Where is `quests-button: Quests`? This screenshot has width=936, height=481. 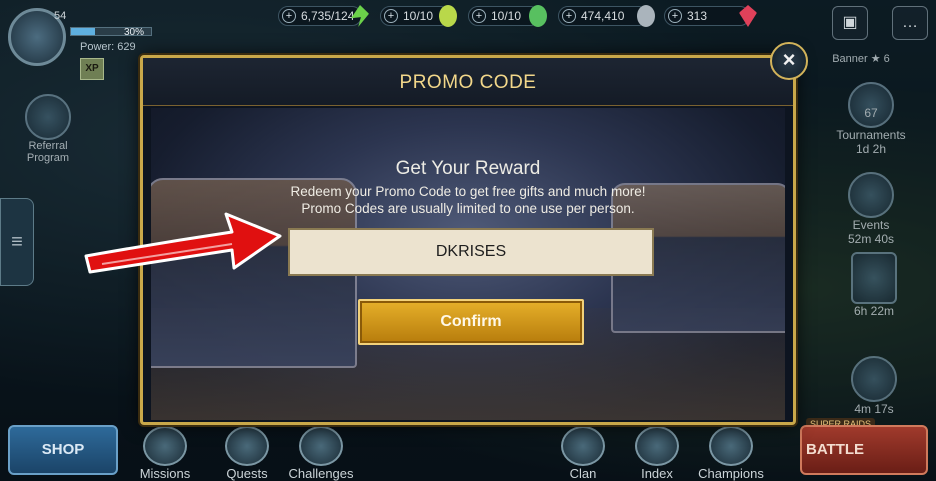
quests-button: Quests is located at coordinates (247, 453).